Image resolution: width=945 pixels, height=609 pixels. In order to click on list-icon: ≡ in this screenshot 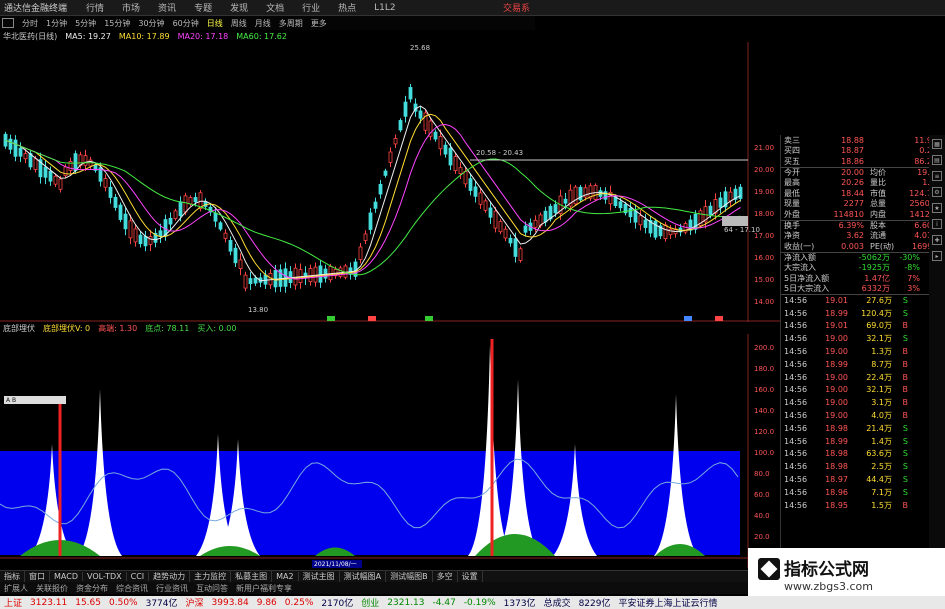, I will do `click(937, 176)`.